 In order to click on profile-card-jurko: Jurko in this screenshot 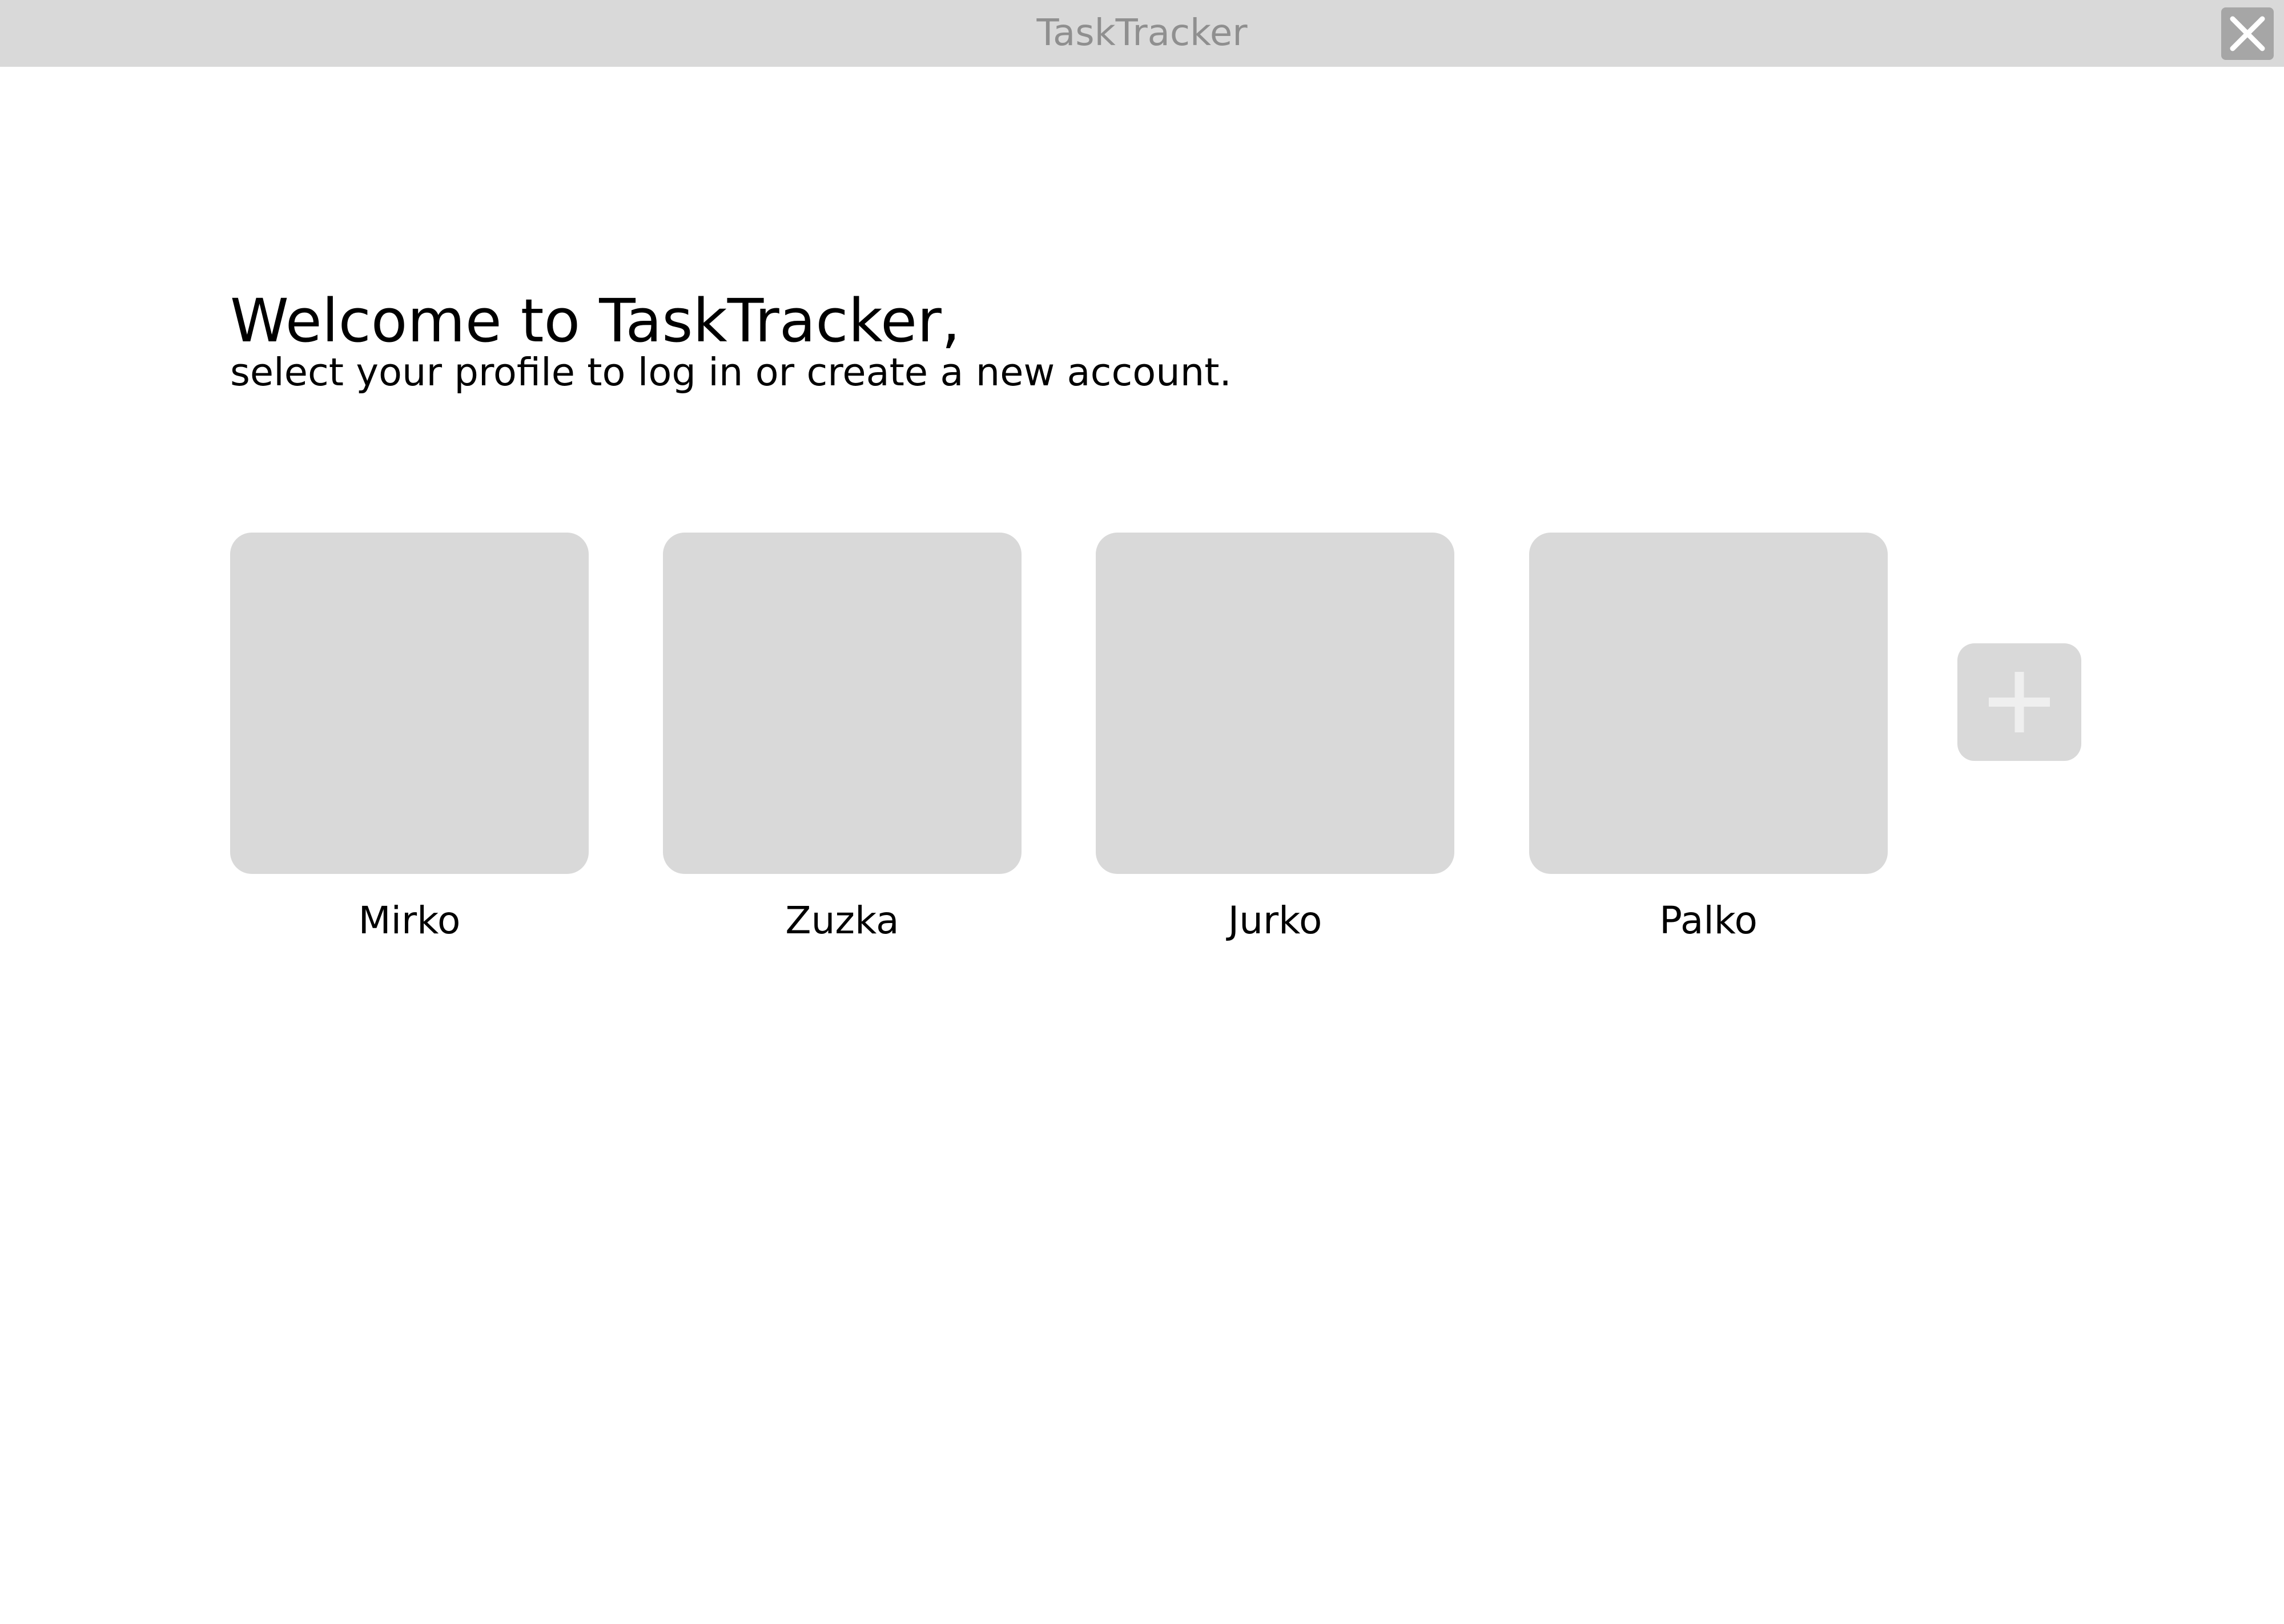, I will do `click(1275, 738)`.